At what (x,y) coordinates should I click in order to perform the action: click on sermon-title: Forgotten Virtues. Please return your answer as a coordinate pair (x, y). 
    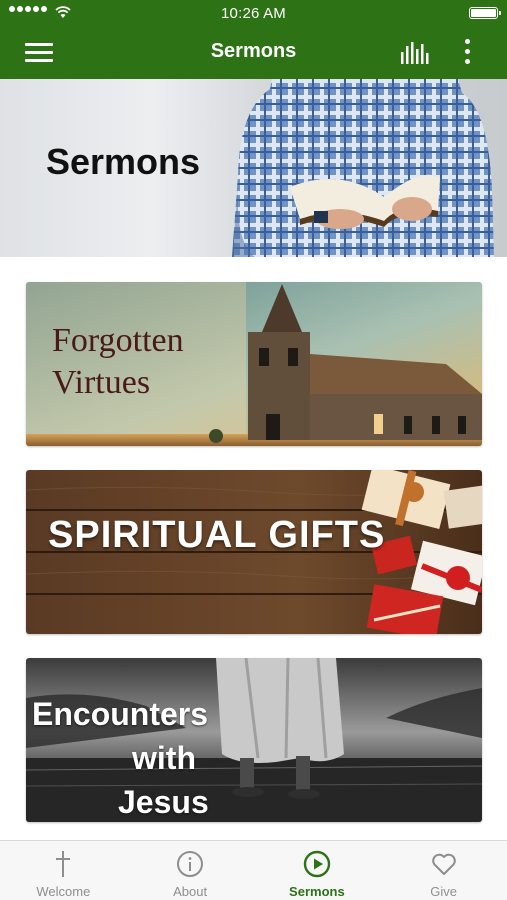
    Looking at the image, I should click on (118, 361).